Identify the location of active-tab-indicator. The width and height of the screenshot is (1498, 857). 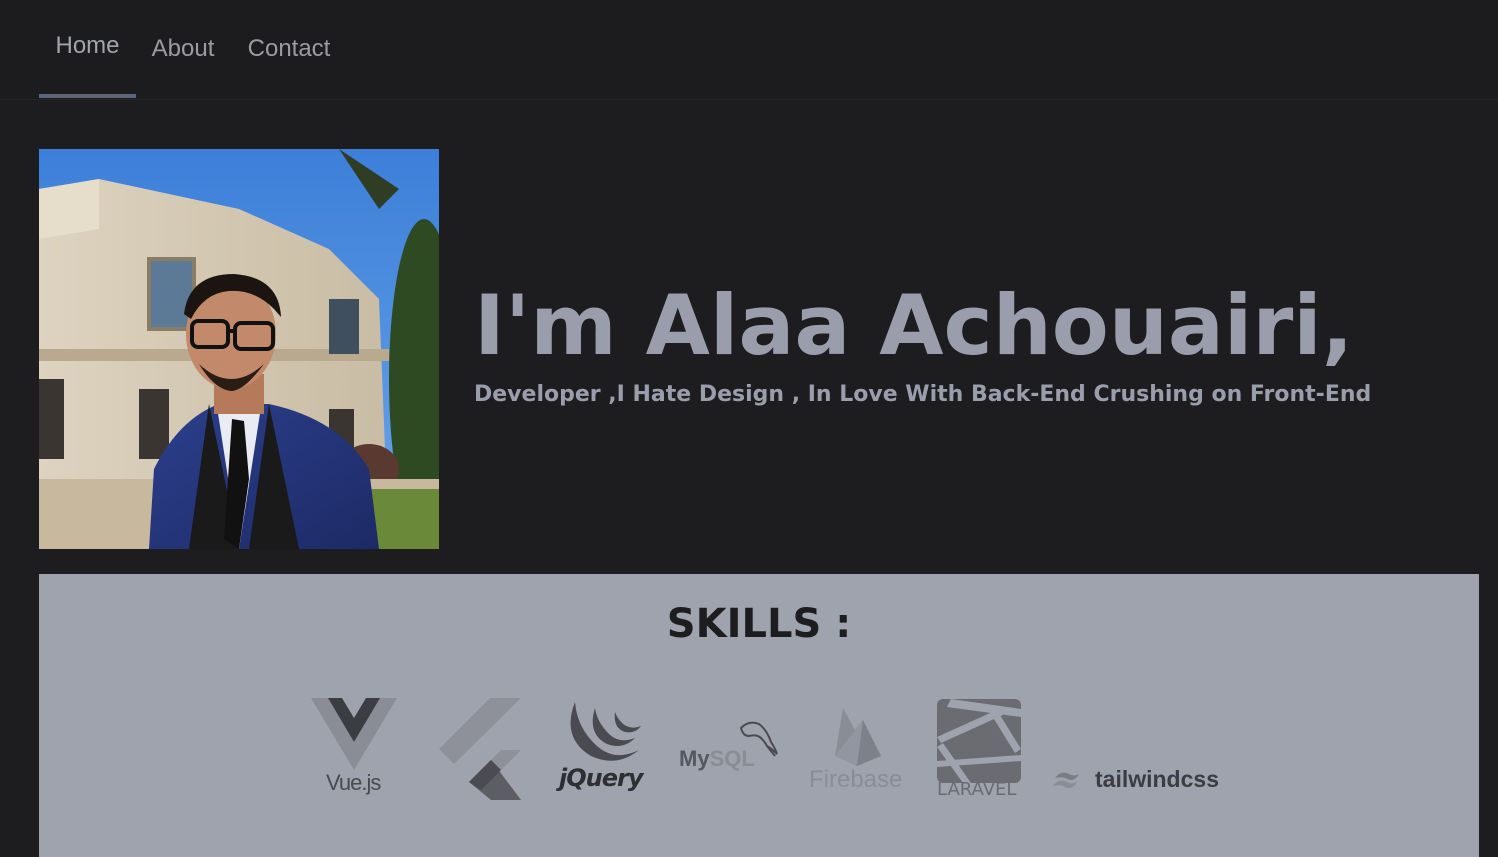
(87, 96).